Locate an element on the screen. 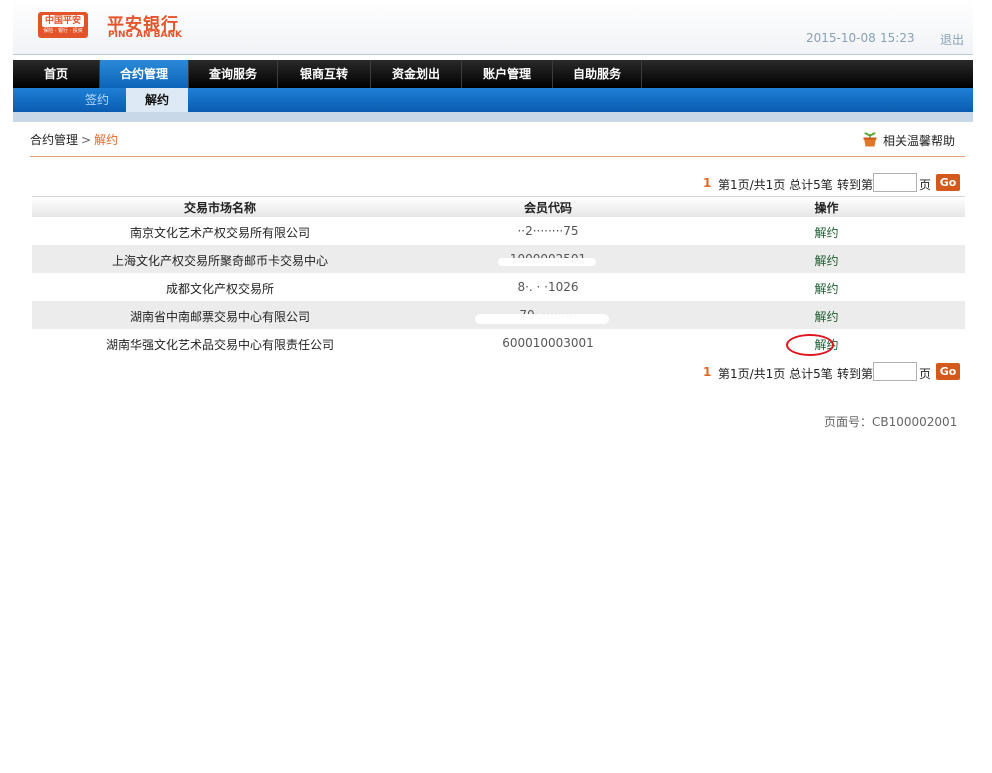 The width and height of the screenshot is (992, 773). bank-name-en: PING AN BANK is located at coordinates (145, 35).